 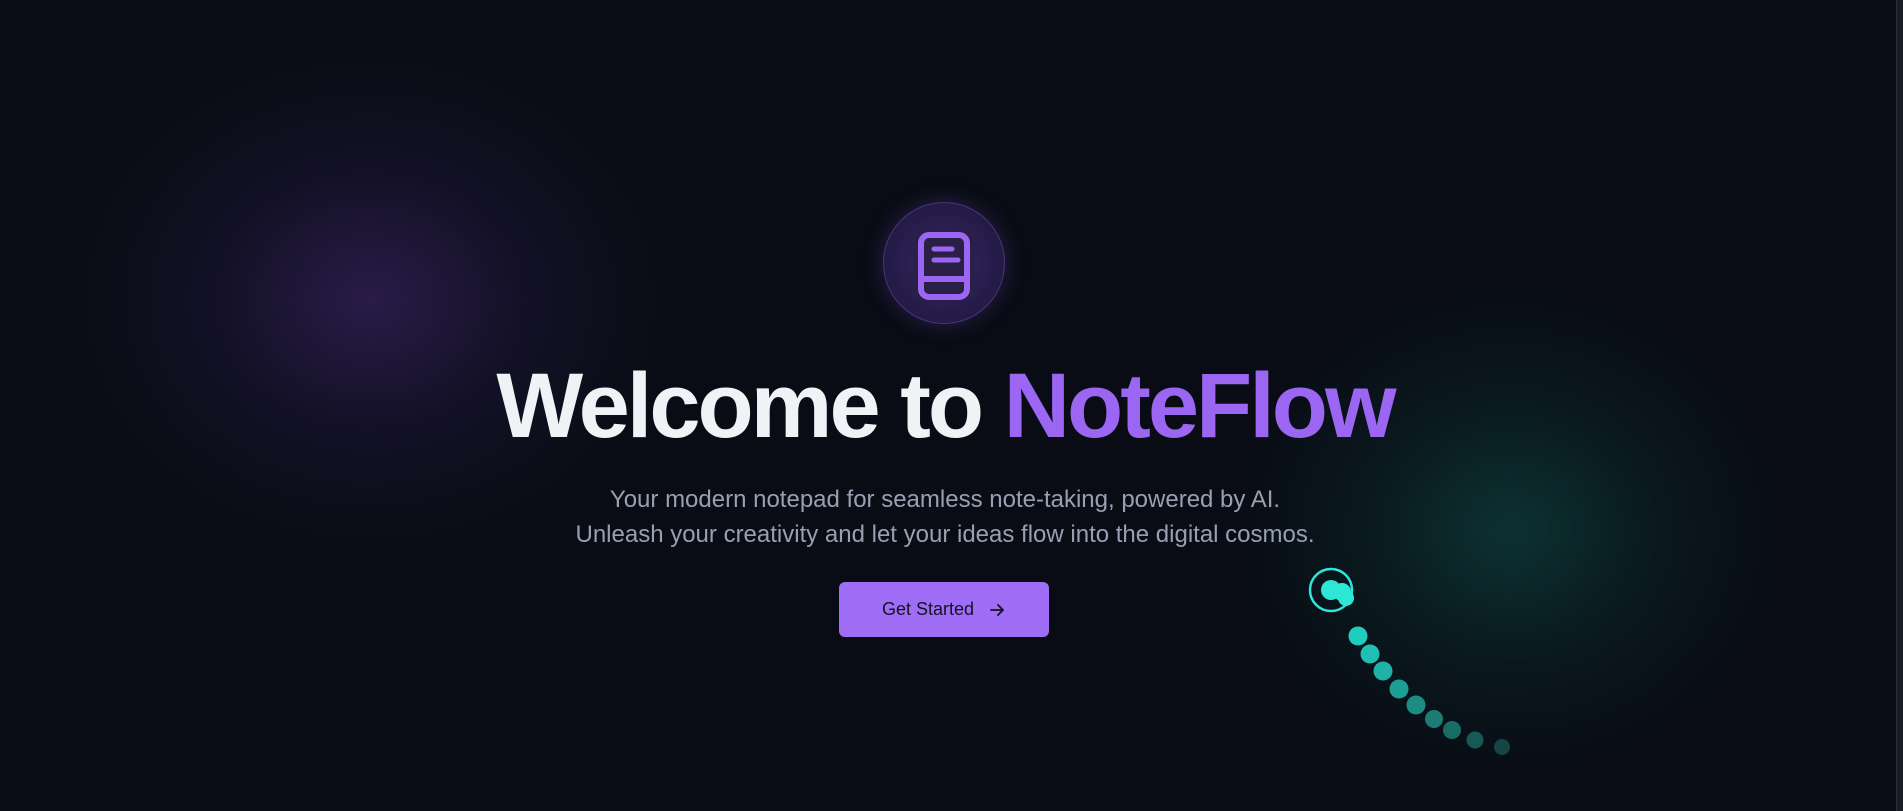 What do you see at coordinates (997, 609) in the screenshot?
I see `arrow-right-icon` at bounding box center [997, 609].